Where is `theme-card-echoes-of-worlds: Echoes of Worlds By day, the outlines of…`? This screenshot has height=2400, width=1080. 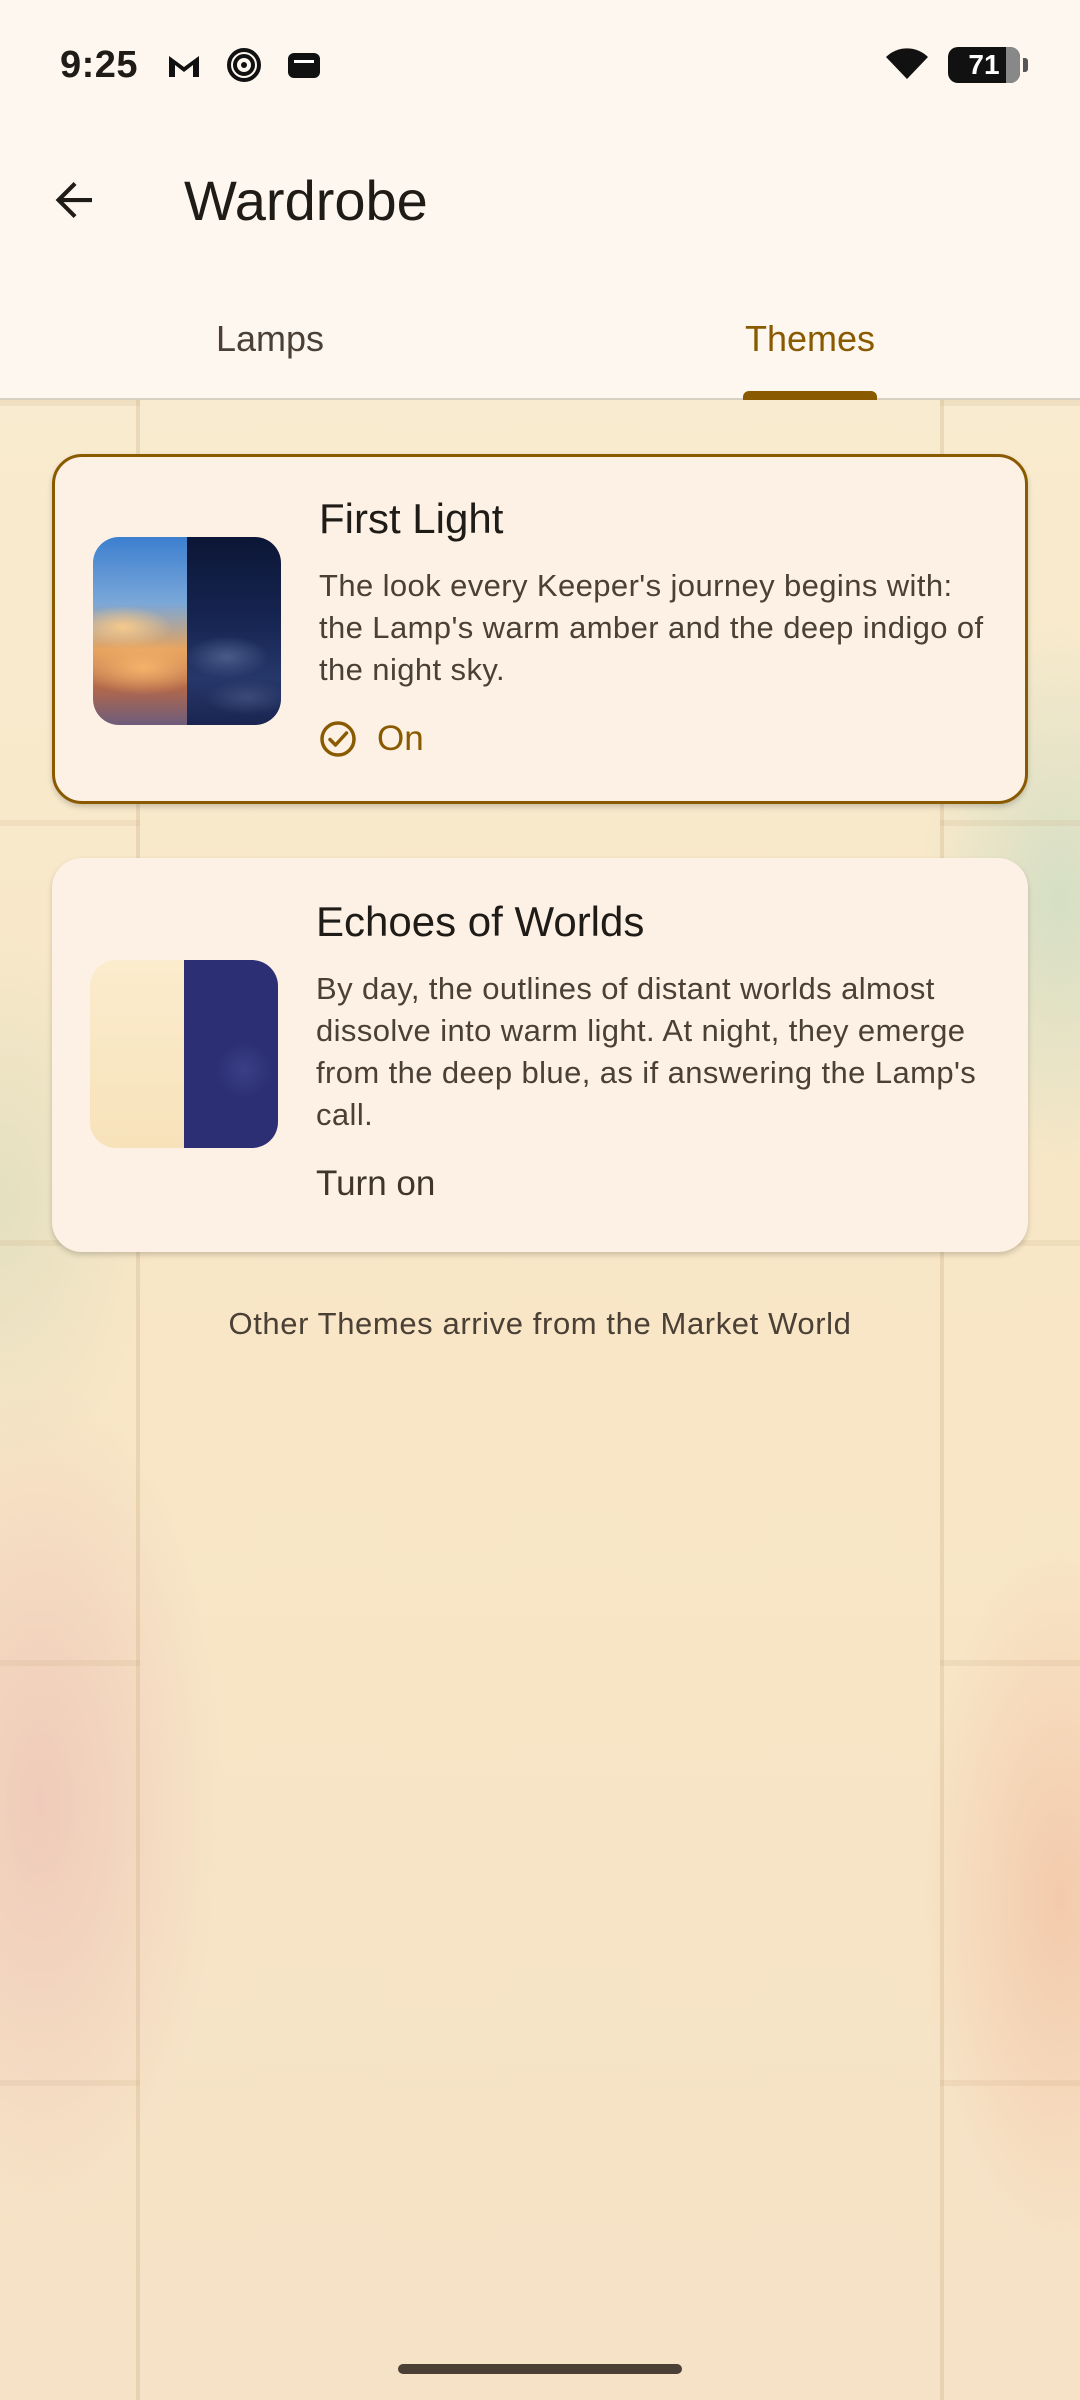
theme-card-echoes-of-worlds: Echoes of Worlds By day, the outlines of… is located at coordinates (540, 1055).